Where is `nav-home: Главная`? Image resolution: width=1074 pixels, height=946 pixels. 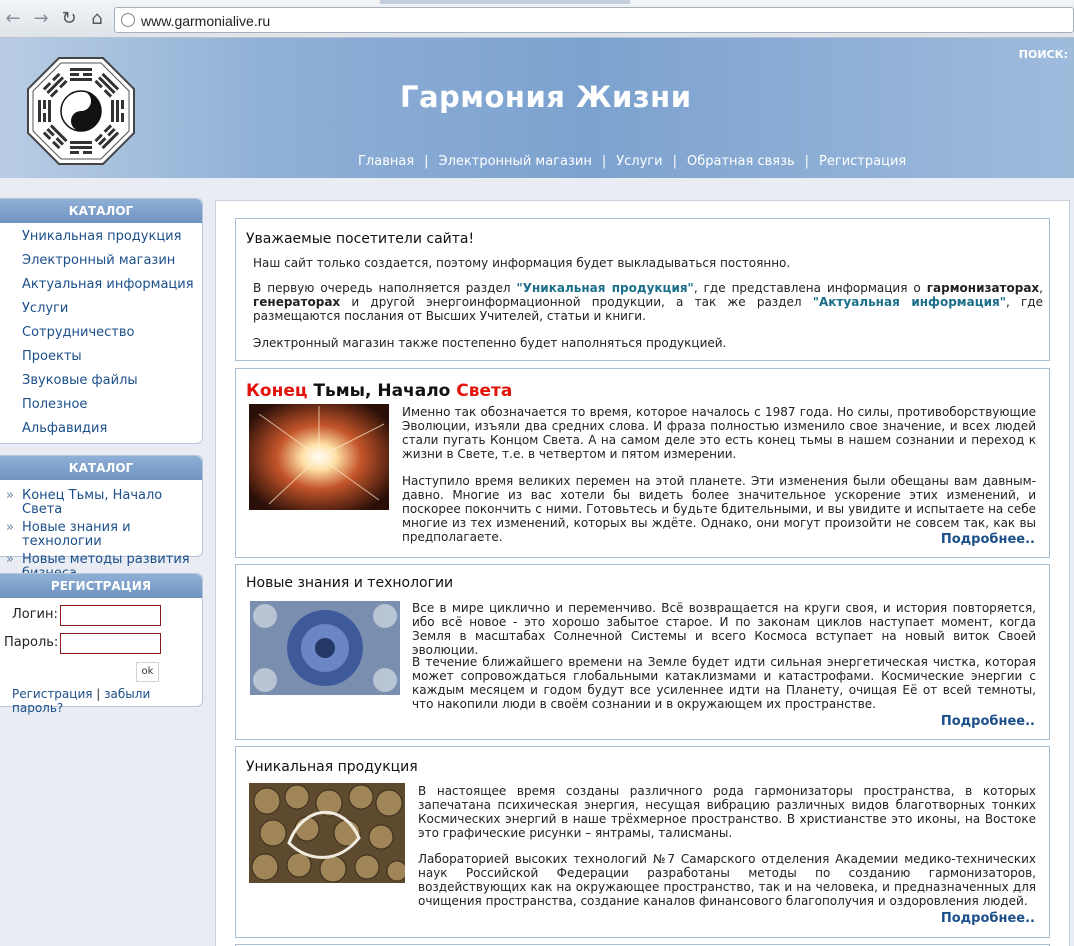
nav-home: Главная is located at coordinates (386, 161).